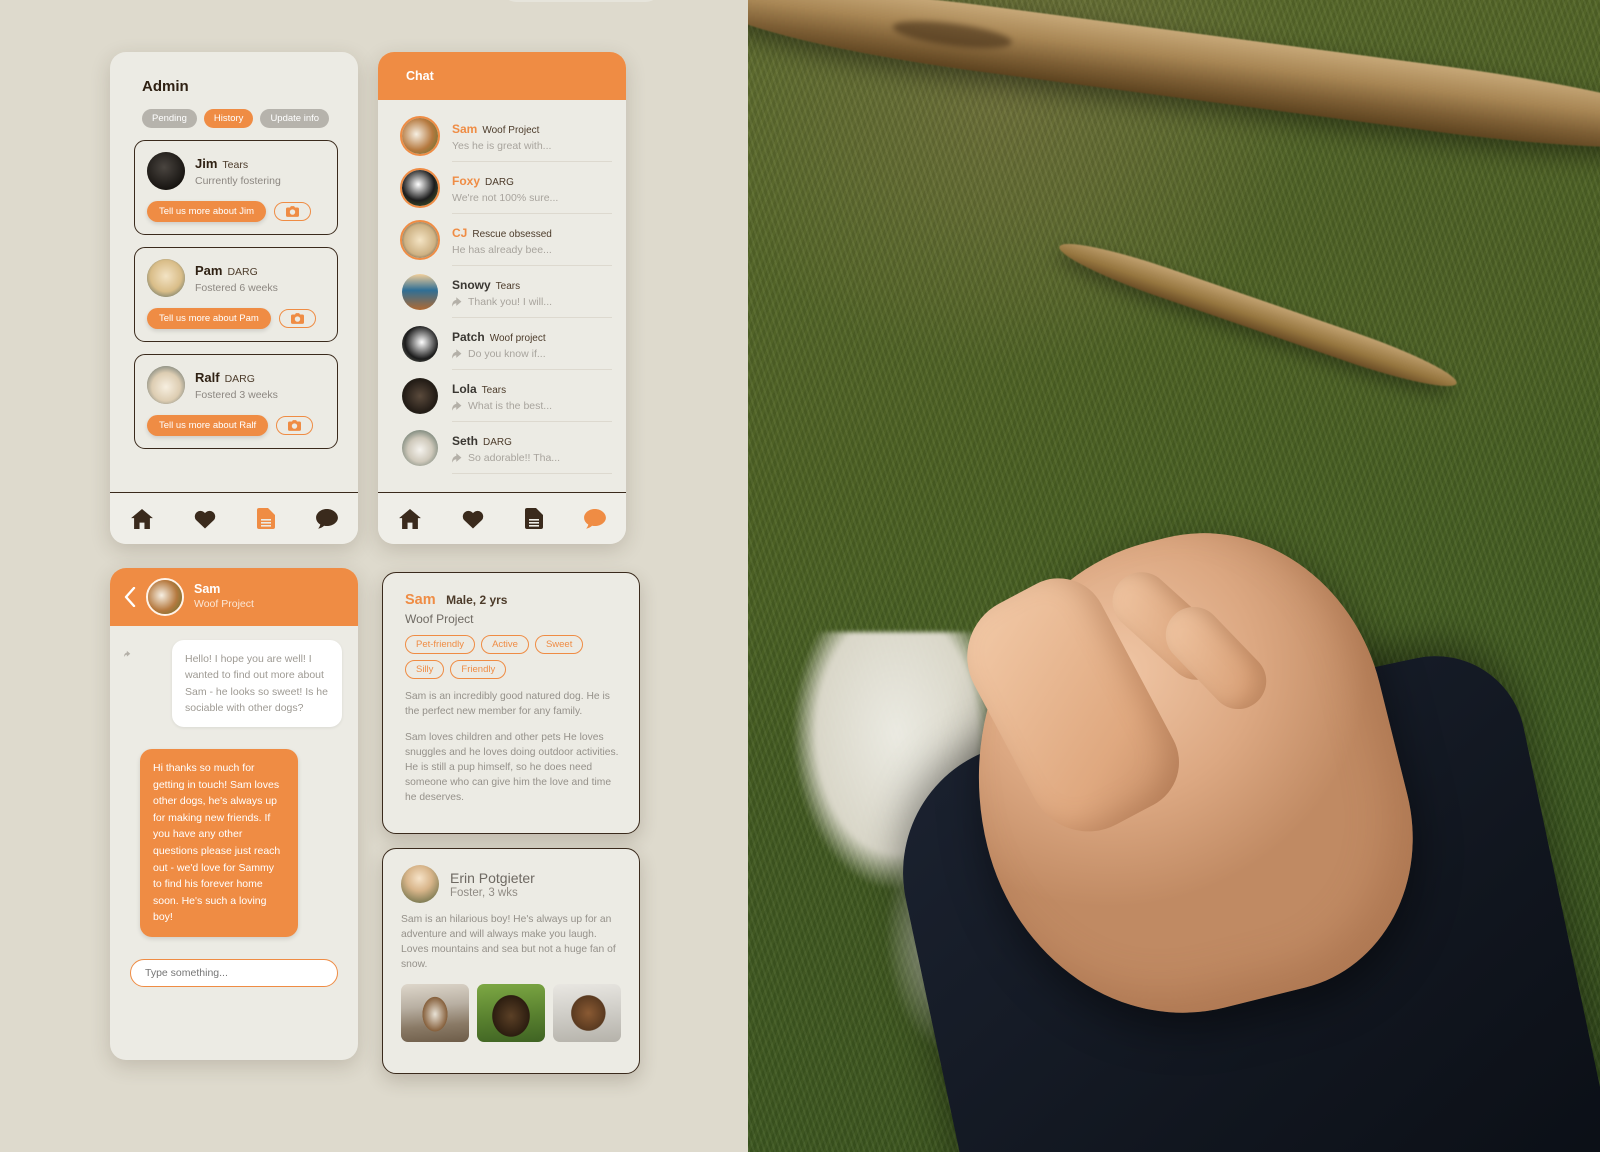  Describe the element at coordinates (492, 877) in the screenshot. I see `review-author: Erin Potgieter` at that location.